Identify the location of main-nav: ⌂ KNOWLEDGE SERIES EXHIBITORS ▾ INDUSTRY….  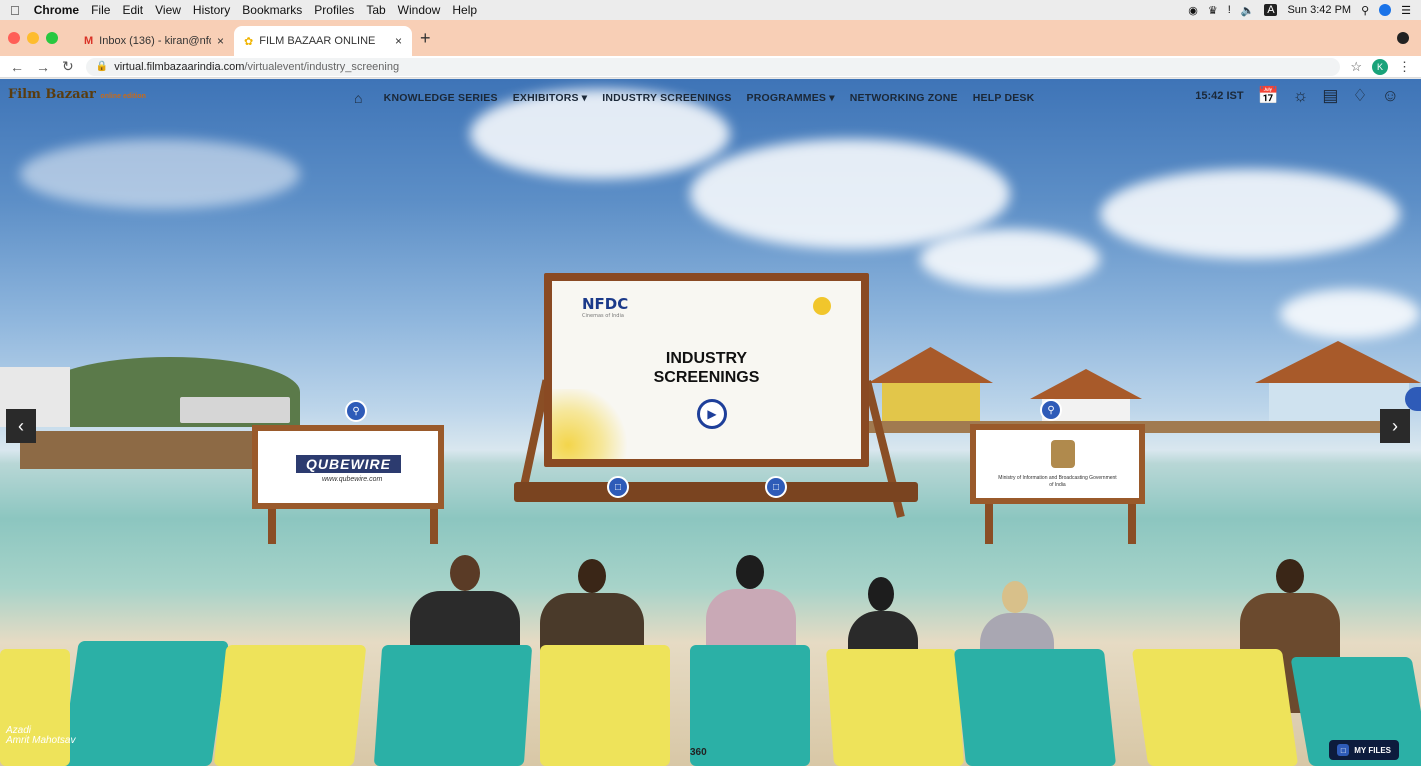
(694, 98).